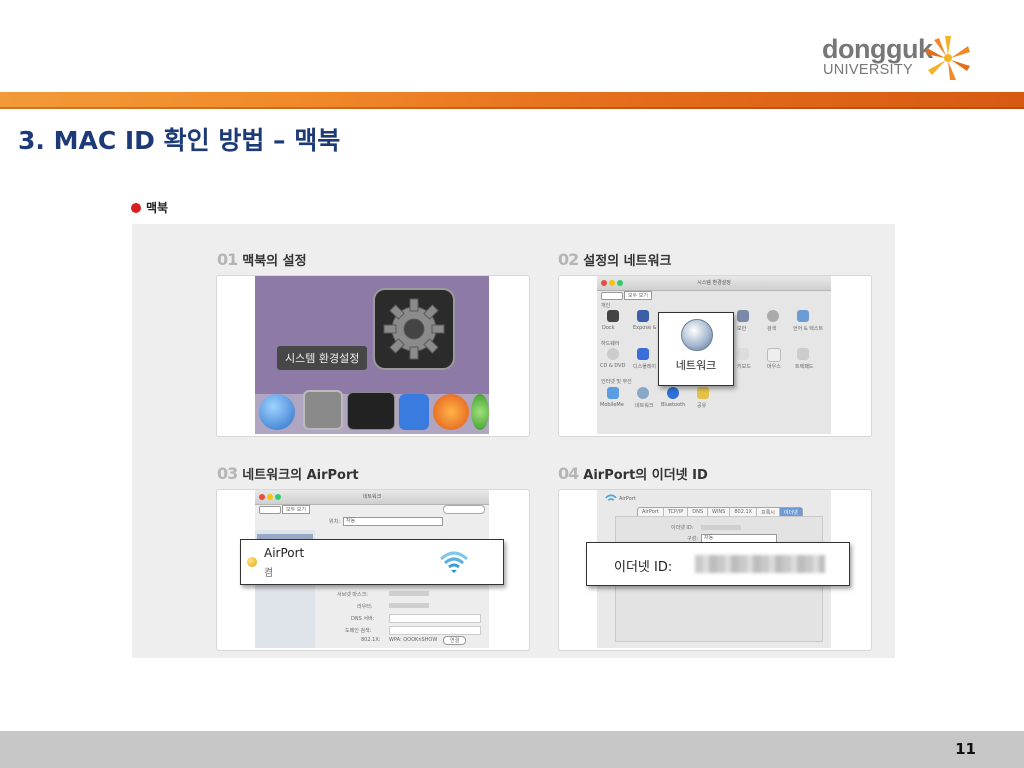 The width and height of the screenshot is (1024, 768). What do you see at coordinates (808, 329) in the screenshot?
I see `icon-label: 언어 & 텍스트` at bounding box center [808, 329].